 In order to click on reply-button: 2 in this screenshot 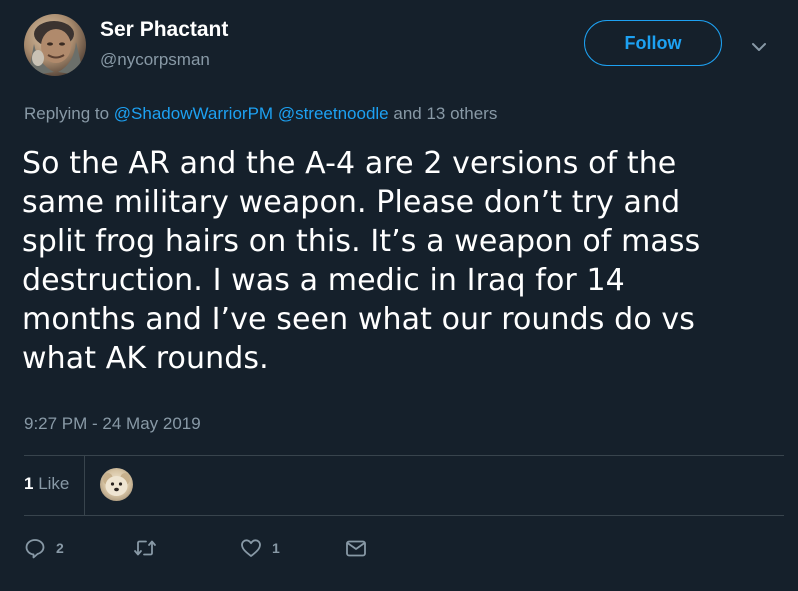, I will do `click(44, 548)`.